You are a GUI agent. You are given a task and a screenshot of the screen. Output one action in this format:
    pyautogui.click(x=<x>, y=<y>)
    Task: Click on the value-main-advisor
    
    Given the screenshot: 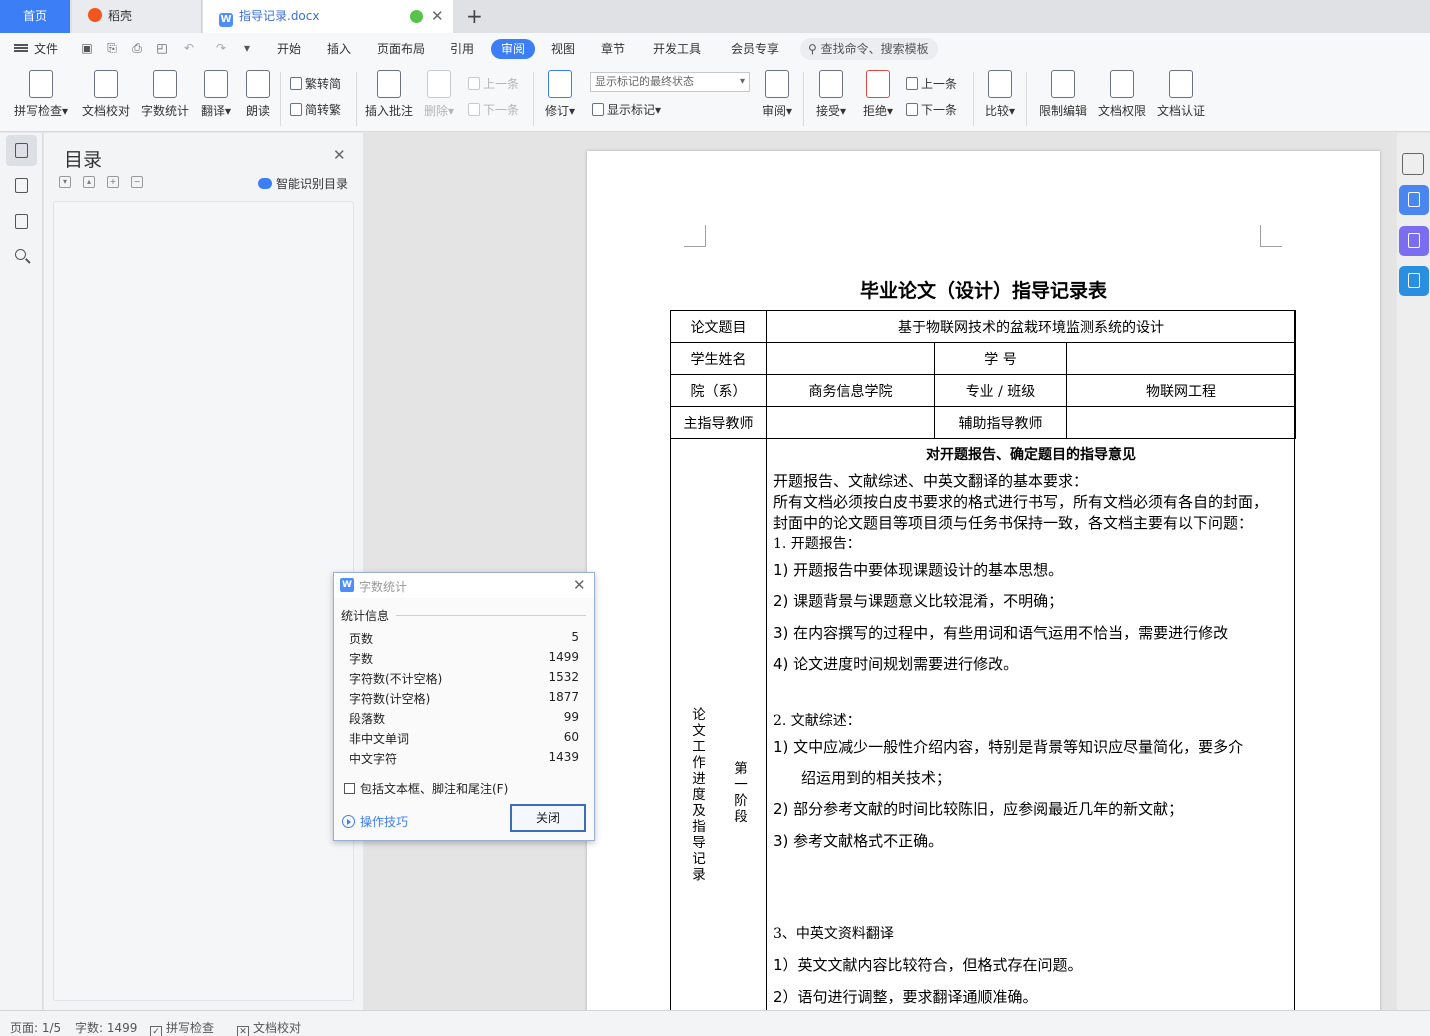 What is the action you would take?
    pyautogui.click(x=850, y=422)
    